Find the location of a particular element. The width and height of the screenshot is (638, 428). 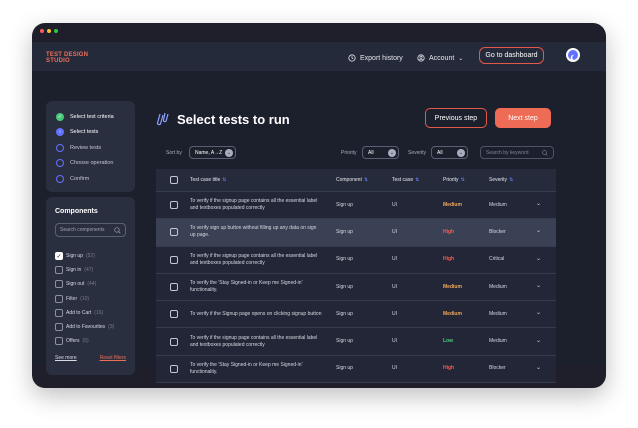

components-heading: Components is located at coordinates (76, 211).